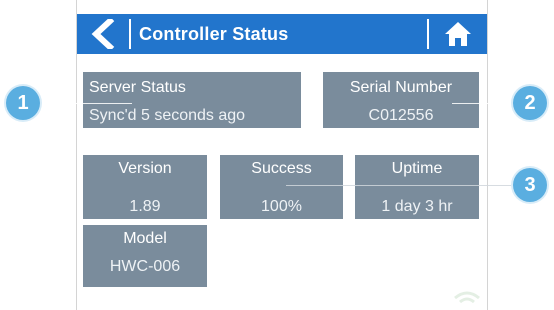 This screenshot has height=310, width=554. I want to click on wifi-icon, so click(467, 297).